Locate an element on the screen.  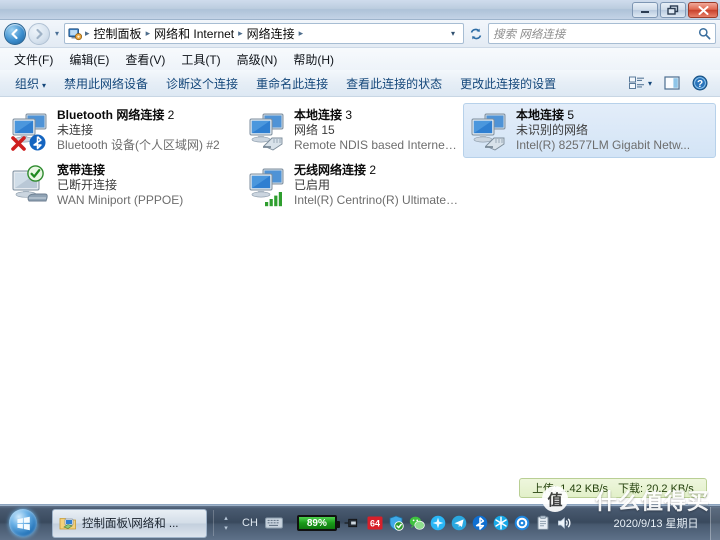
download-speed: 下载: 20.2 KB/s is located at coordinates (656, 489).